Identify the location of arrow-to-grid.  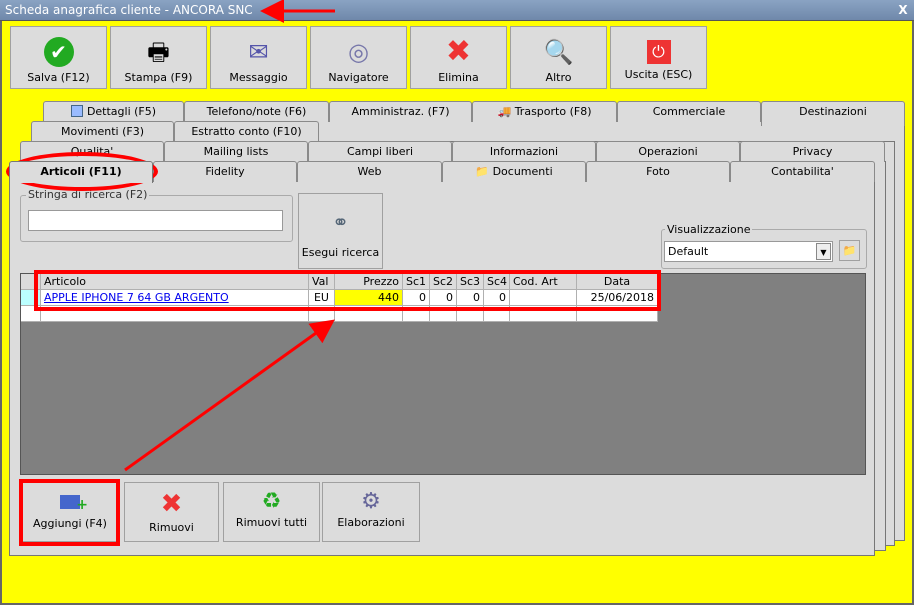
(229, 395).